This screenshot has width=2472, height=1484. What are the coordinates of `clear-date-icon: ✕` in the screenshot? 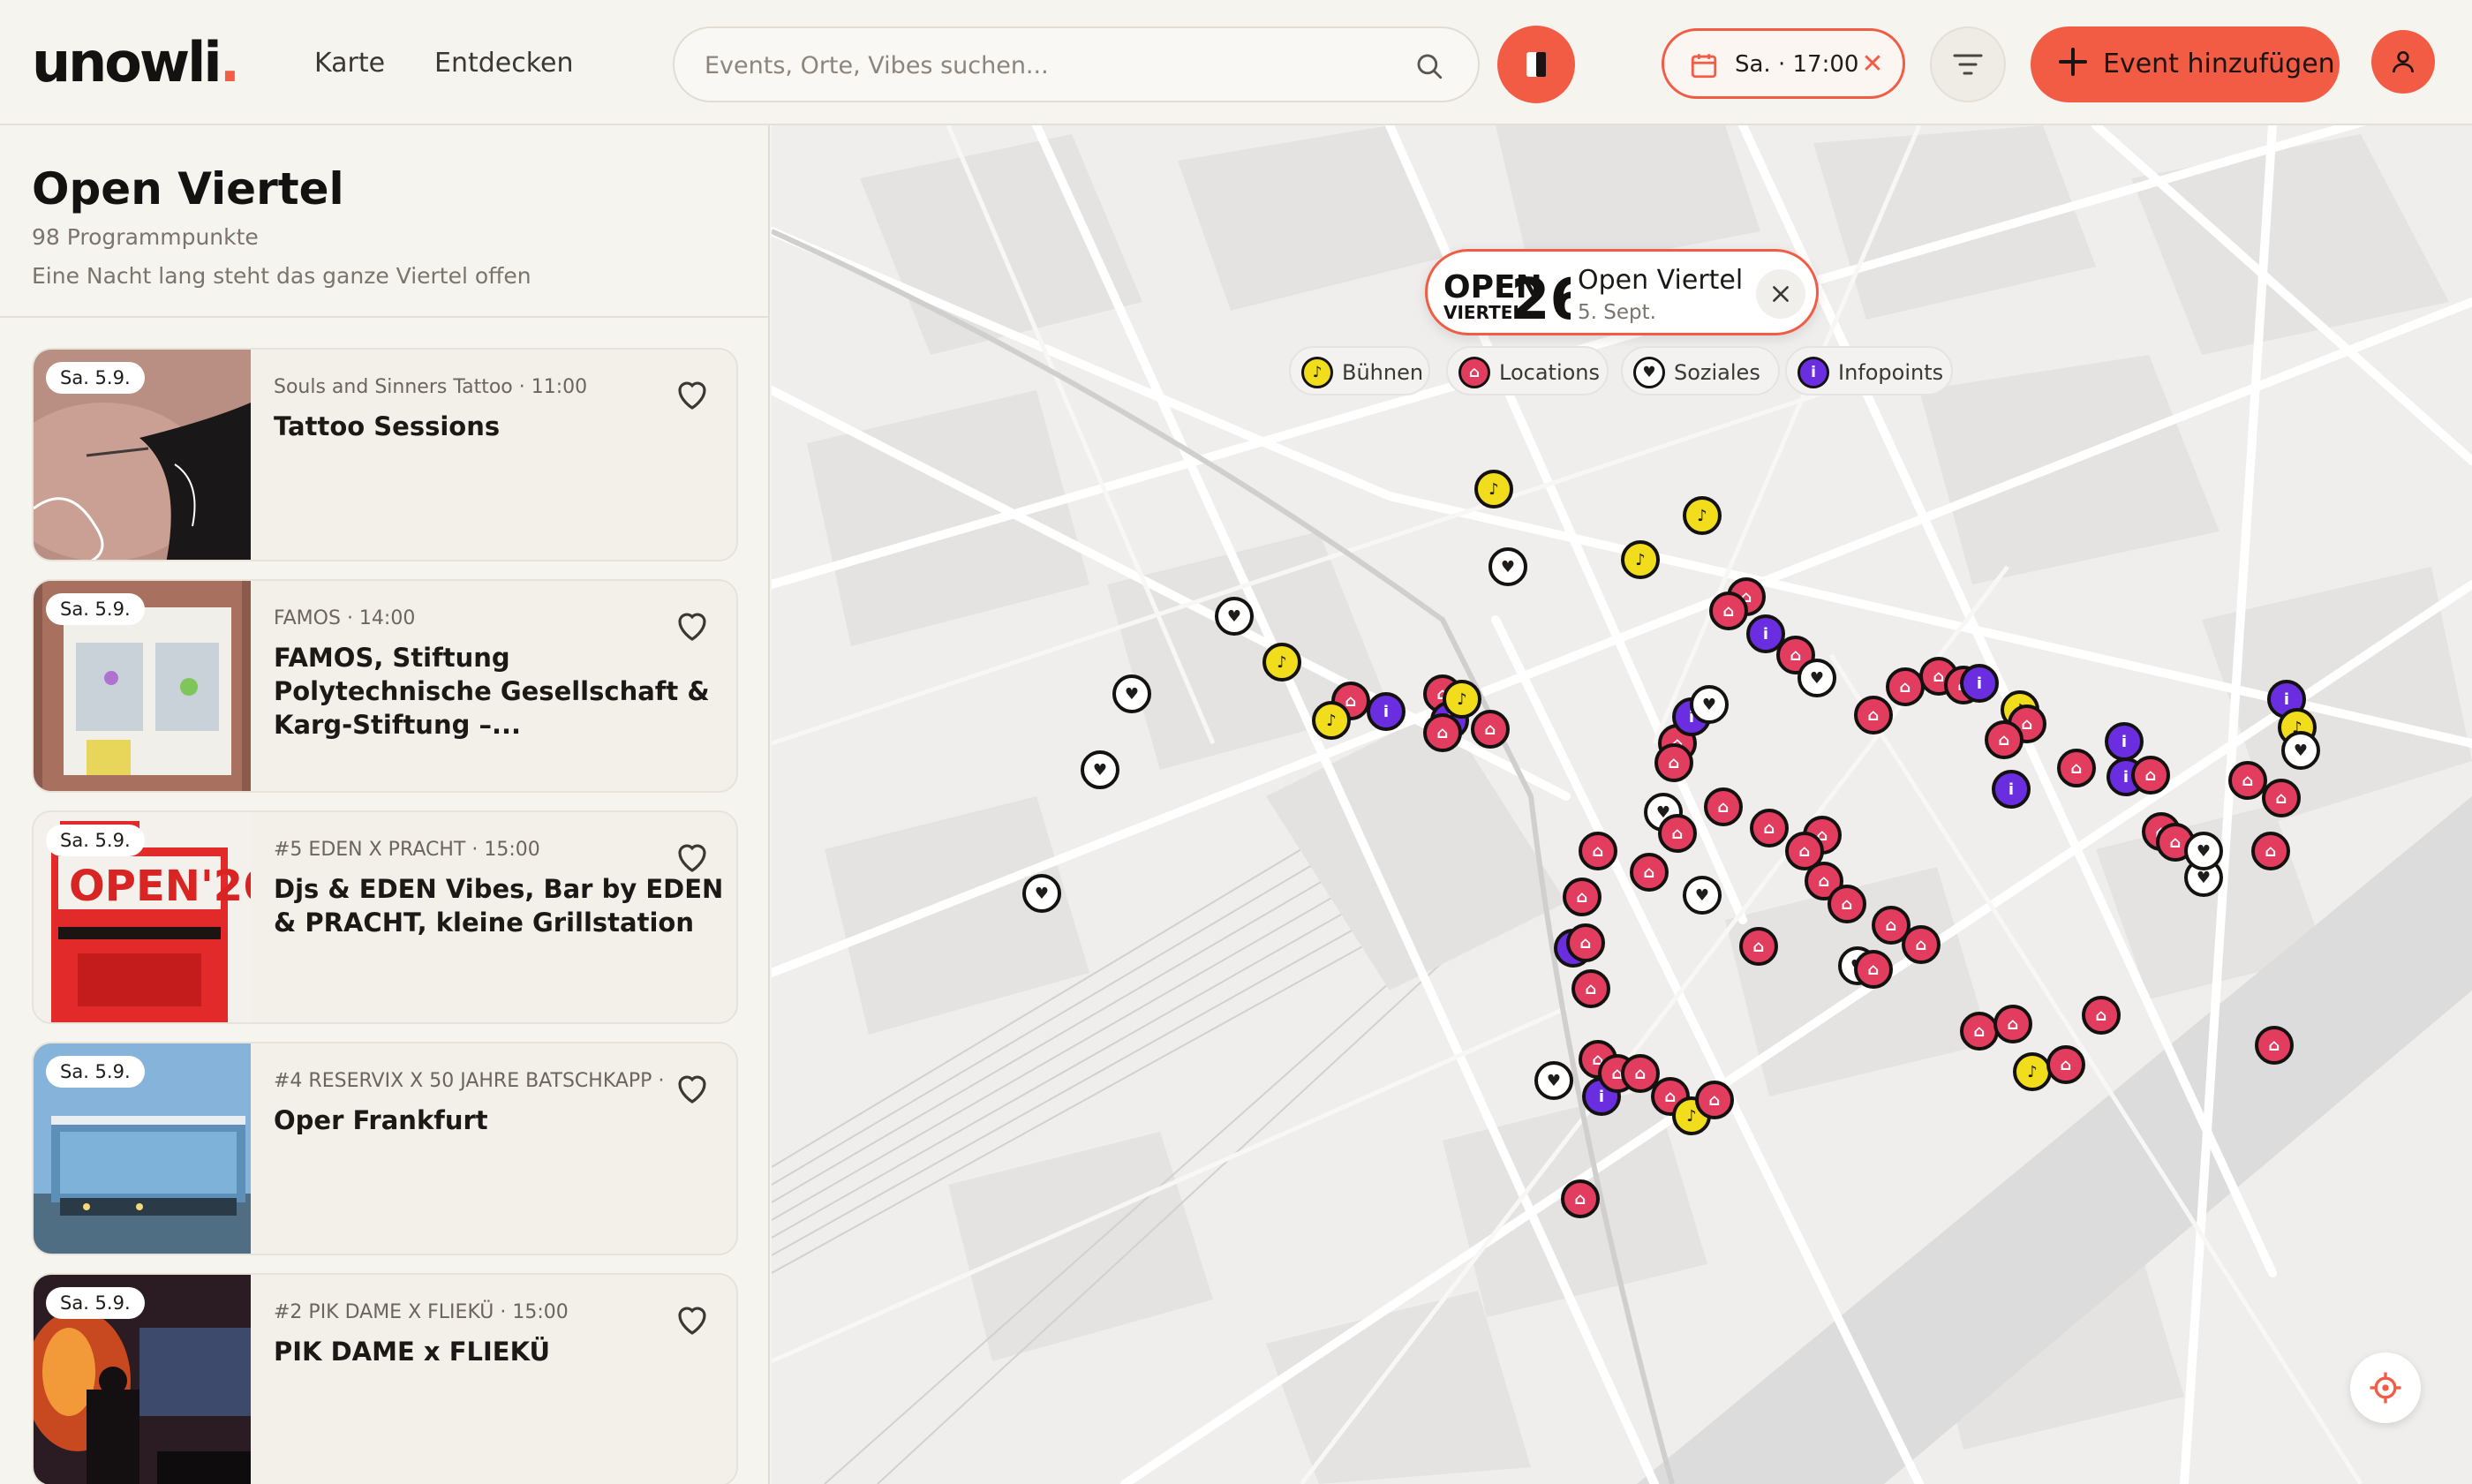 It's located at (1873, 64).